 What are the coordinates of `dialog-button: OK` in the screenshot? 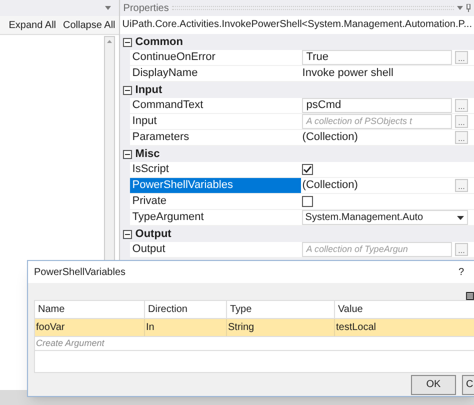 It's located at (433, 384).